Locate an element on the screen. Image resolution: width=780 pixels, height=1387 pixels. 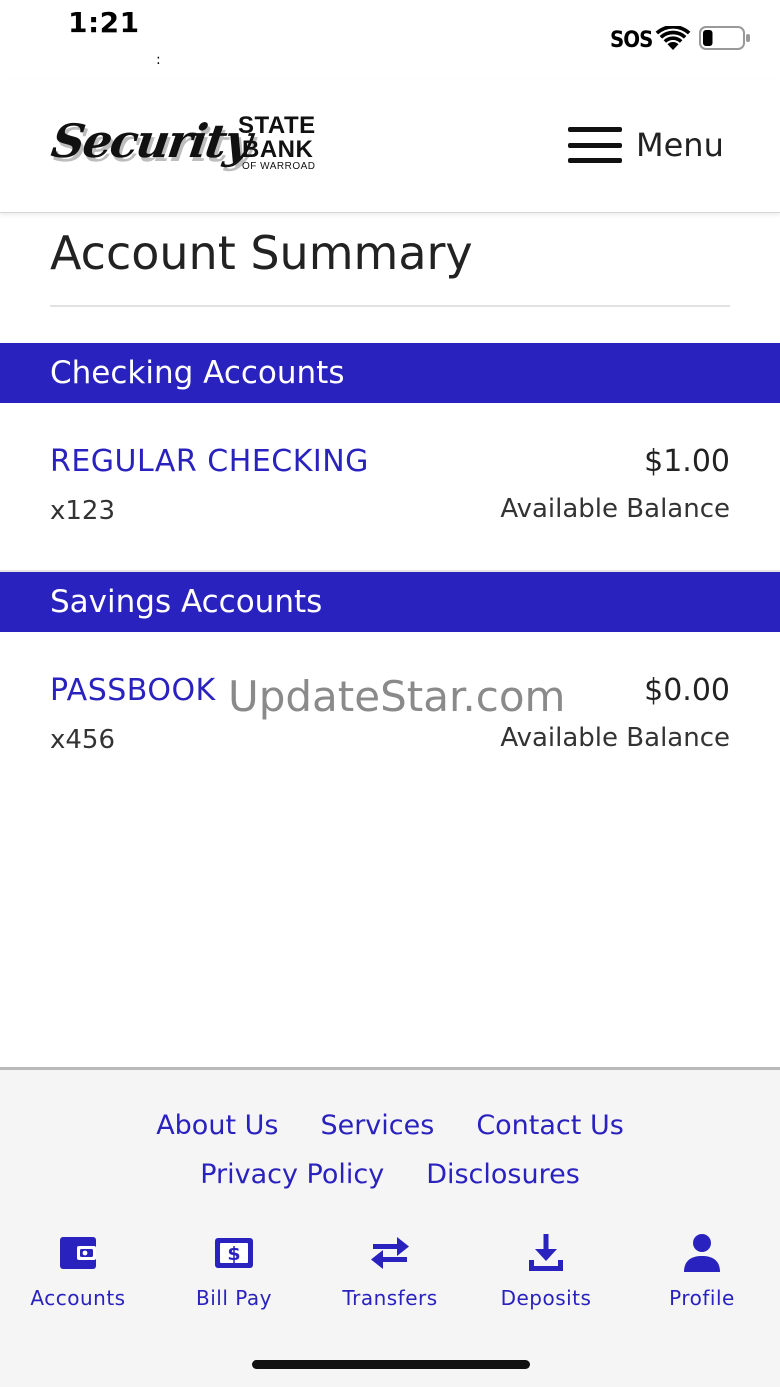
footer-link-about-us: About Us is located at coordinates (217, 1125).